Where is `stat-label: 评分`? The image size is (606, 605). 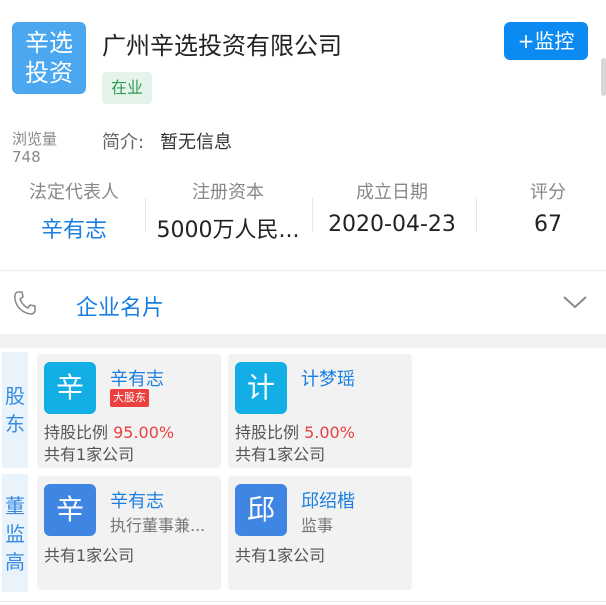 stat-label: 评分 is located at coordinates (548, 192).